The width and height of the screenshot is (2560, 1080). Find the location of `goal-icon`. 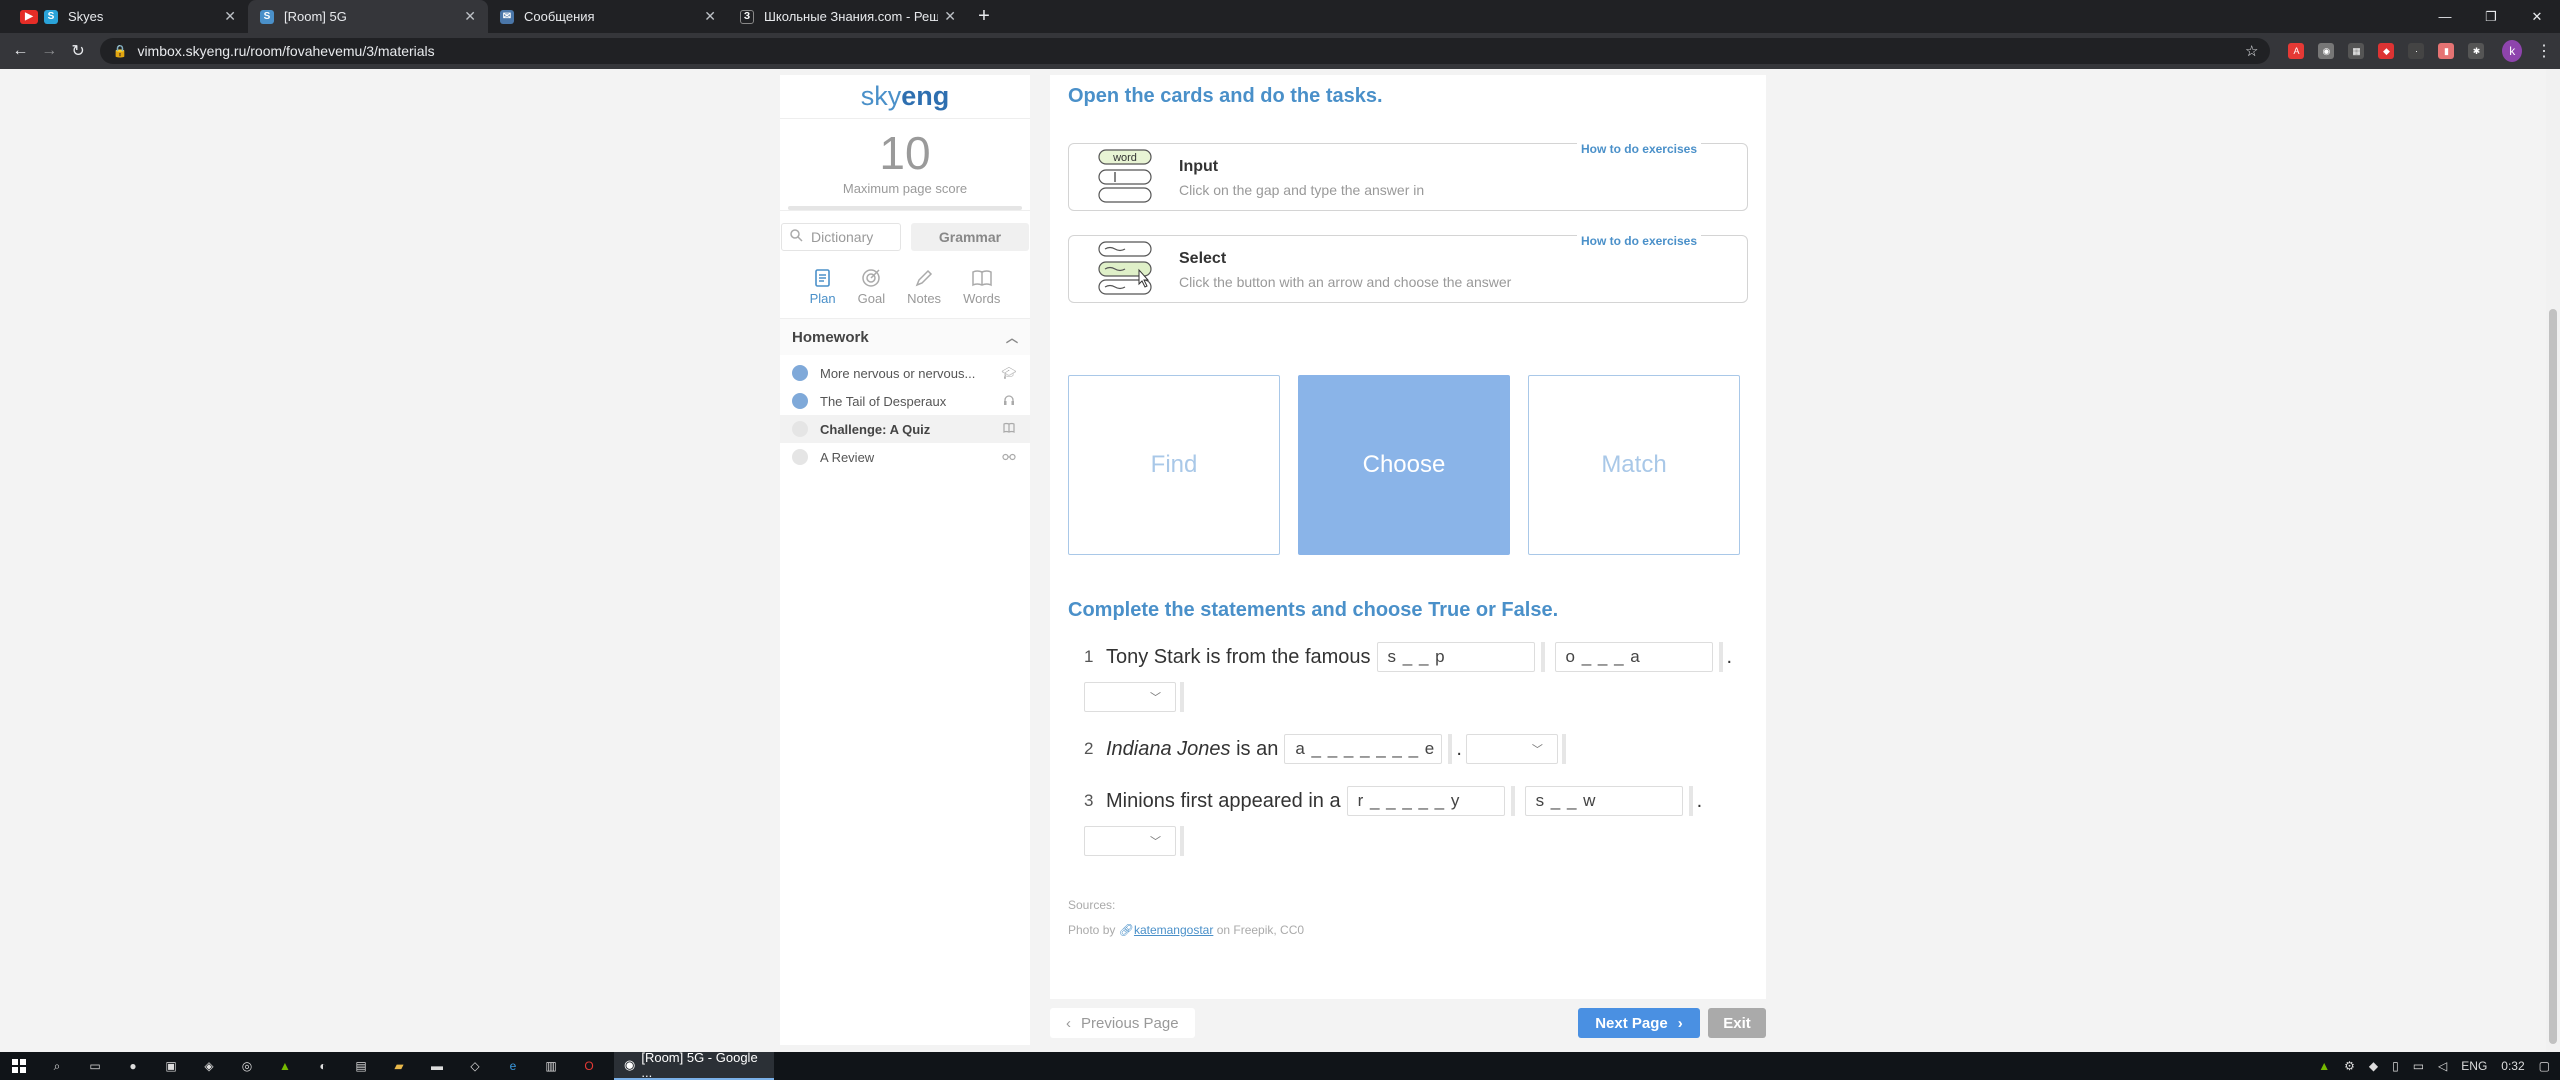

goal-icon is located at coordinates (871, 278).